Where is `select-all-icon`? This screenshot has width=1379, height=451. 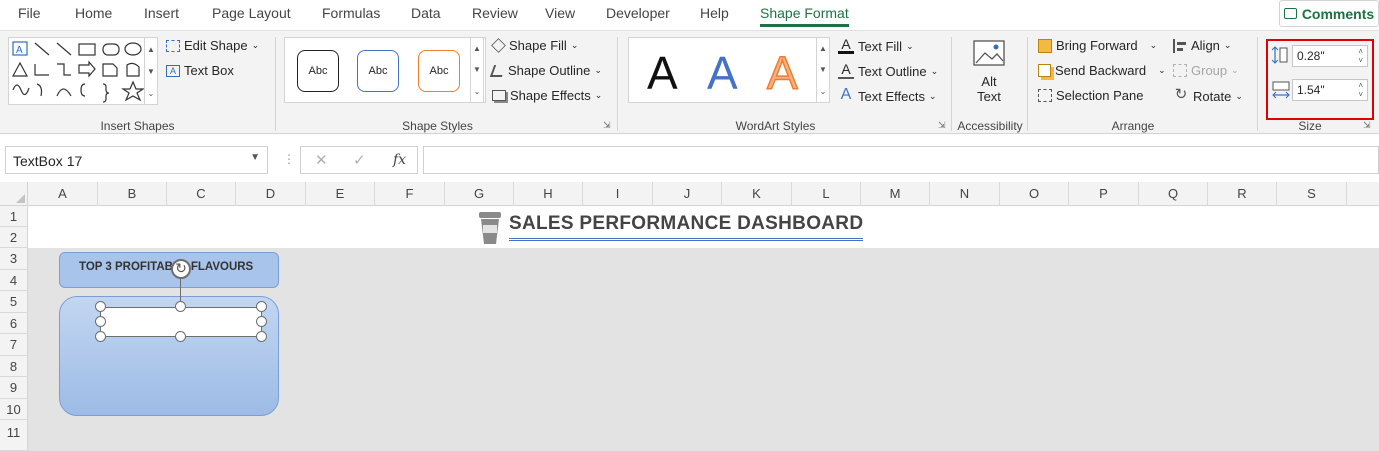
select-all-icon is located at coordinates (20, 198).